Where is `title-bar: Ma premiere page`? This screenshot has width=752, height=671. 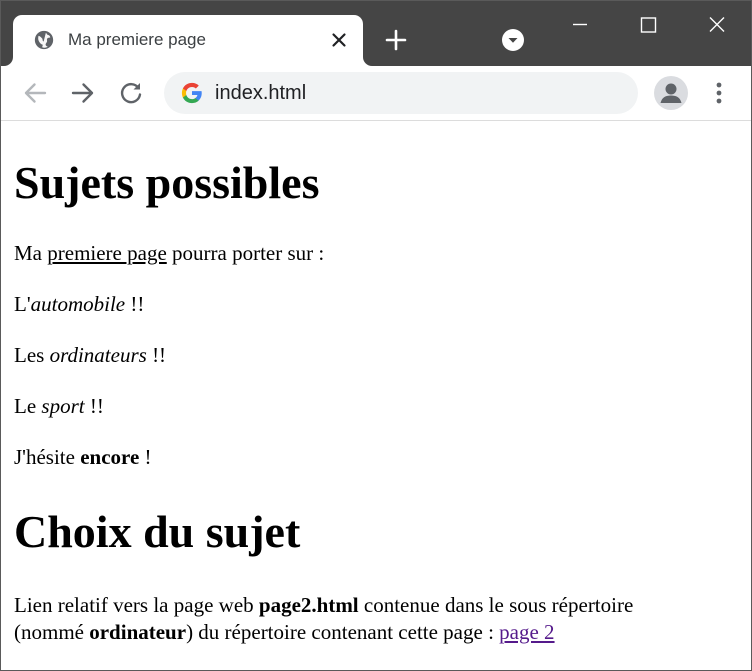
title-bar: Ma premiere page is located at coordinates (376, 33).